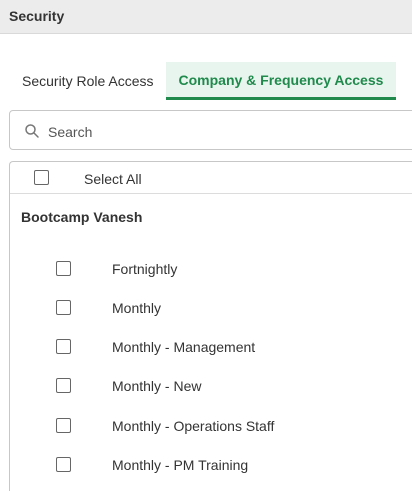  What do you see at coordinates (184, 347) in the screenshot?
I see `item-label: Monthly - Management` at bounding box center [184, 347].